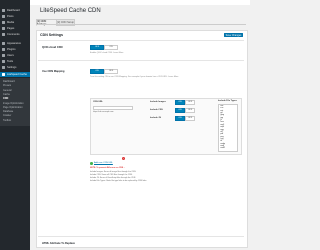 This screenshot has width=320, height=250. What do you see at coordinates (3, 61) in the screenshot?
I see `wrench-icon` at bounding box center [3, 61].